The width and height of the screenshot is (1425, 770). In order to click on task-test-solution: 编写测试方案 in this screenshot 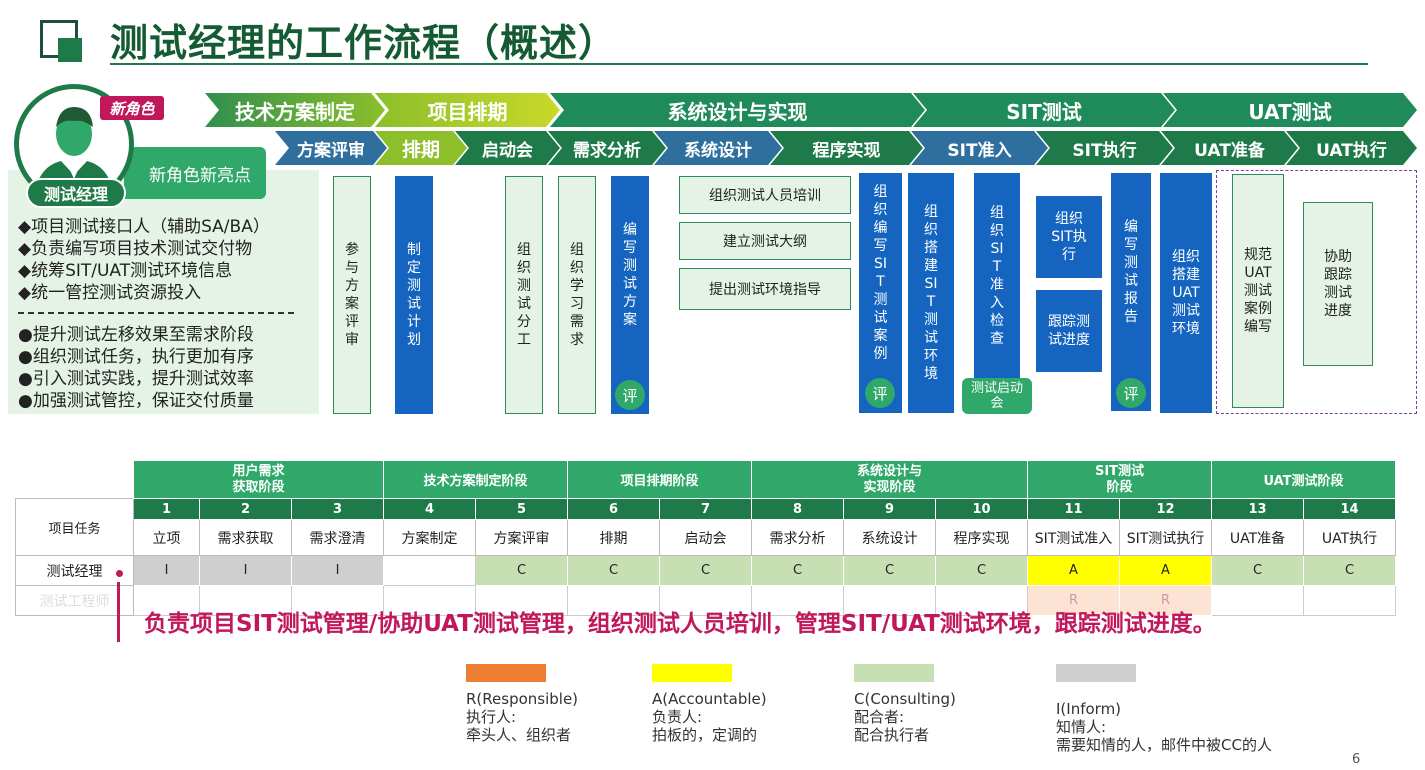, I will do `click(630, 295)`.